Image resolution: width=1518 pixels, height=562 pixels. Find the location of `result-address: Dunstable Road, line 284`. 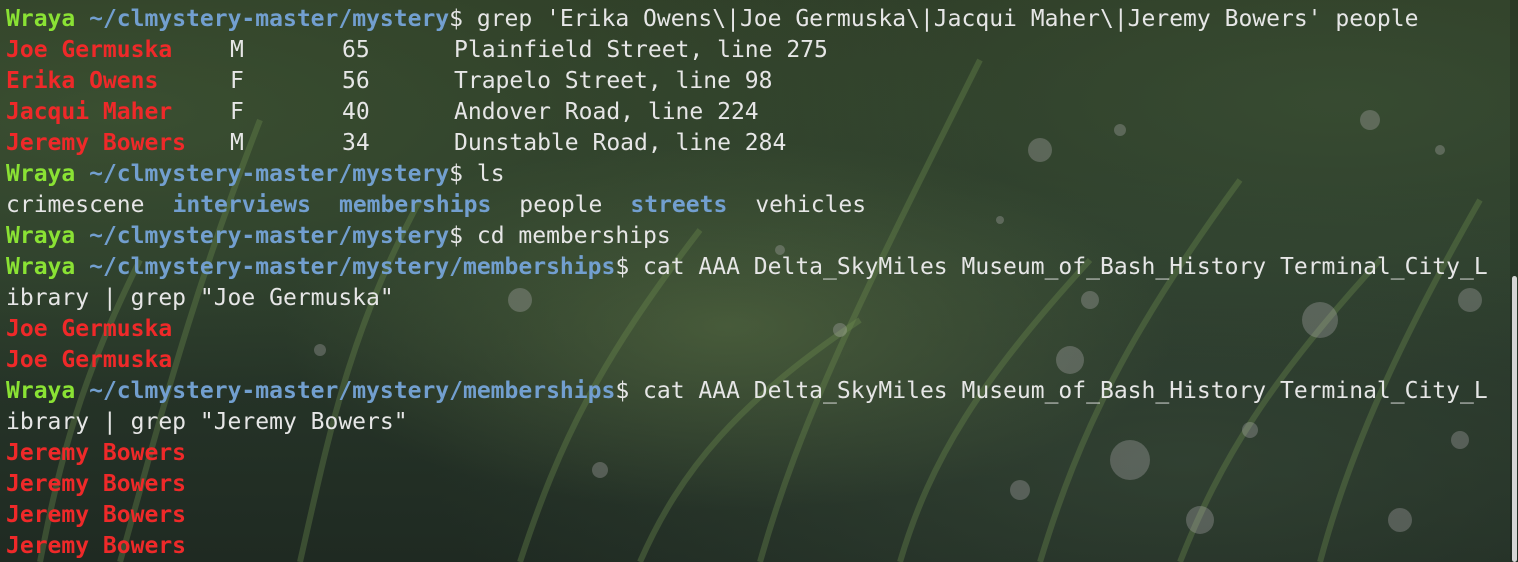

result-address: Dunstable Road, line 284 is located at coordinates (620, 143).